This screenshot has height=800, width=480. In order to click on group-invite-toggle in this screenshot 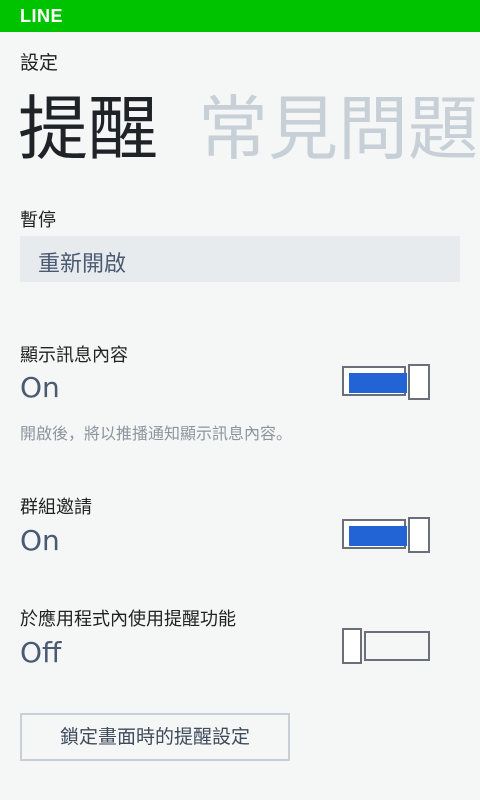, I will do `click(386, 535)`.